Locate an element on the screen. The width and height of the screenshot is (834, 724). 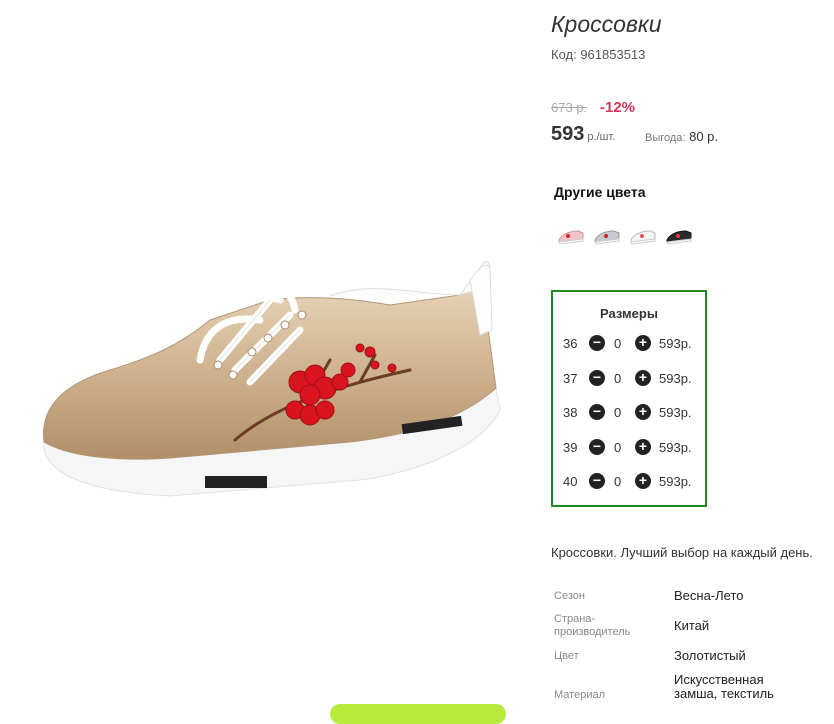
size-row: 36 − 0 + 593р. is located at coordinates (629, 344).